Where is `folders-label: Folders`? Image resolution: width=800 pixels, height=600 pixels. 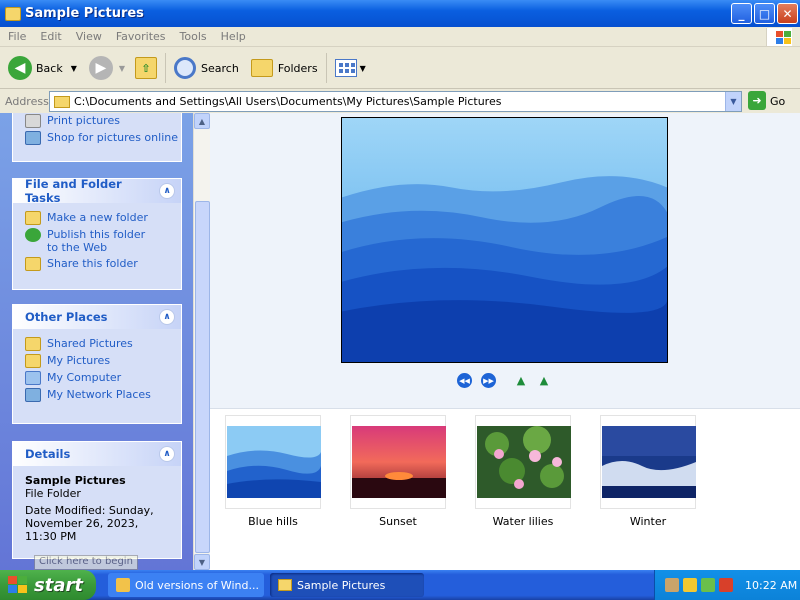
folders-label: Folders is located at coordinates (297, 68).